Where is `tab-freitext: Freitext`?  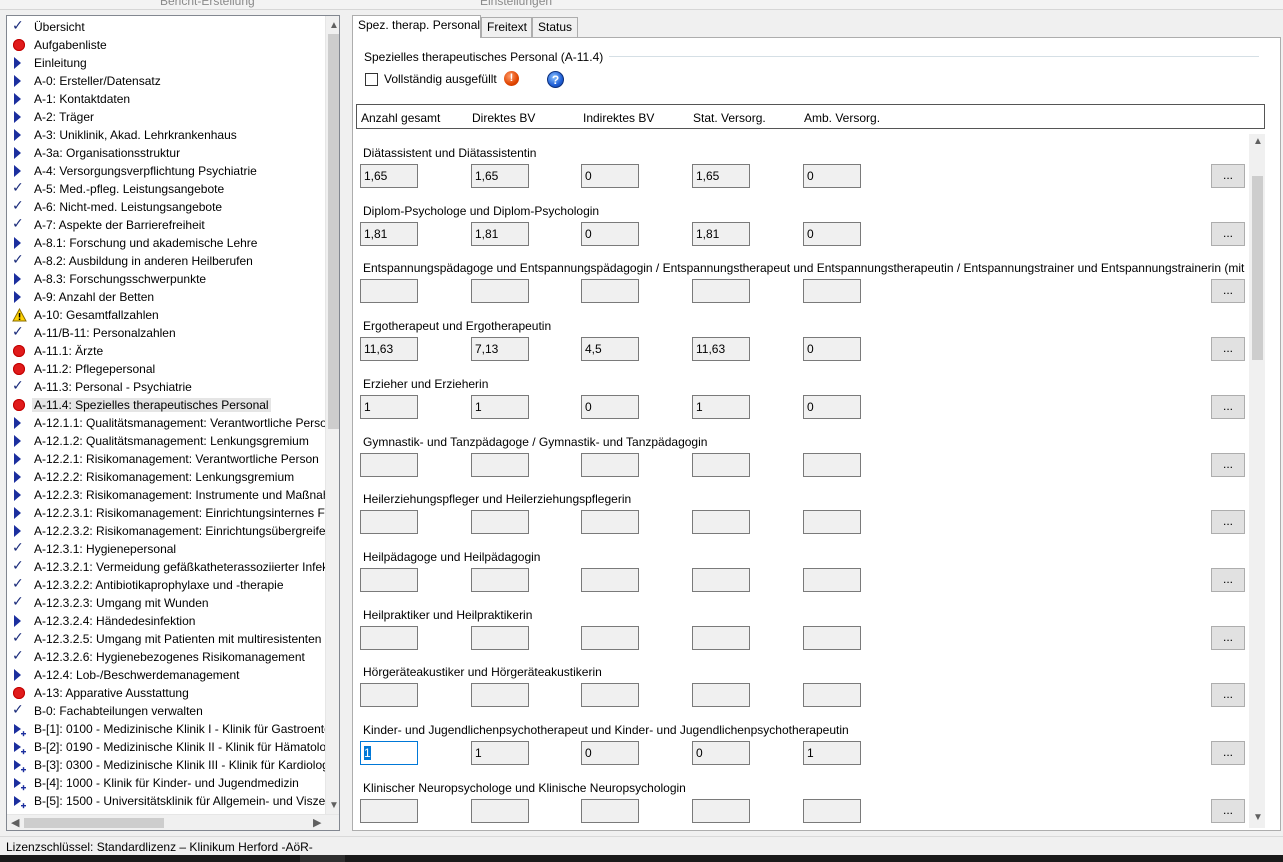
tab-freitext: Freitext is located at coordinates (506, 27).